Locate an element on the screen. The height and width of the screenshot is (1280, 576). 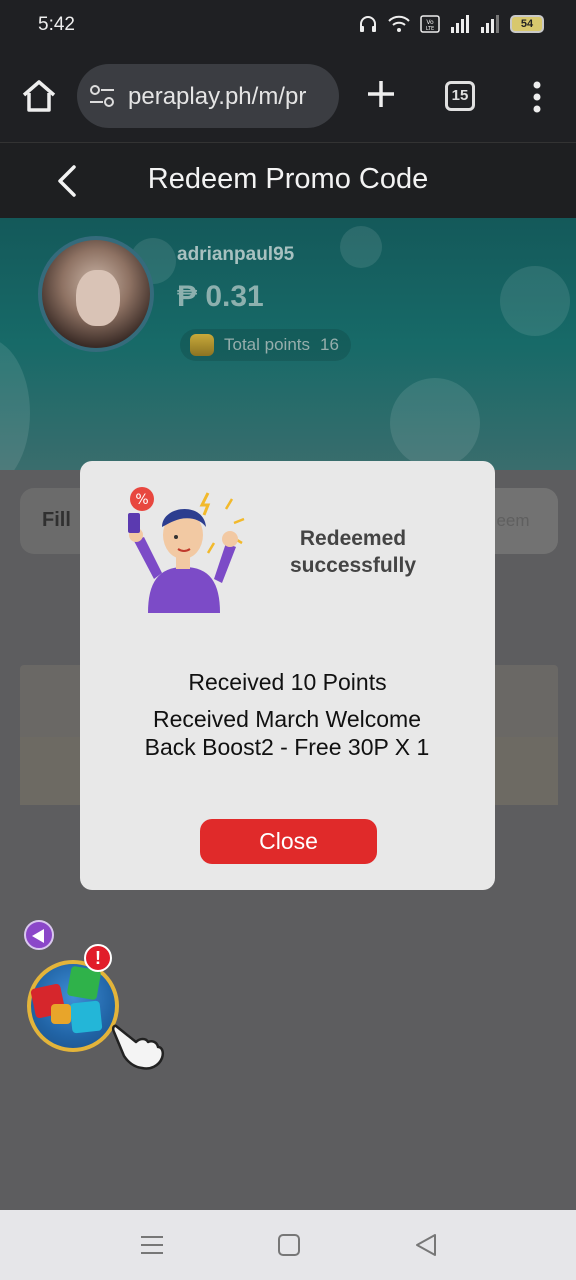
home-icon is located at coordinates (39, 96).